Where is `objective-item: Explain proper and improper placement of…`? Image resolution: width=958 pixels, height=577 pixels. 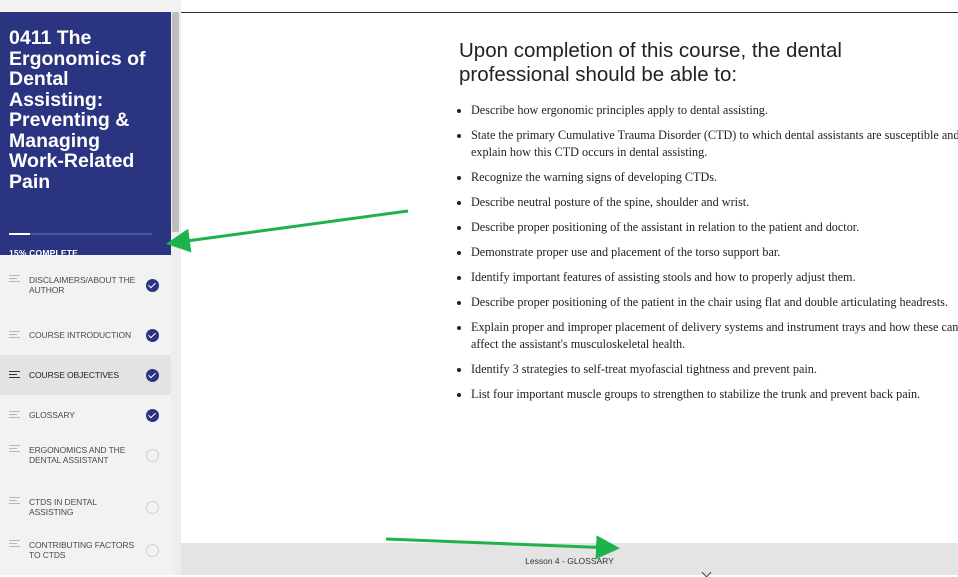 objective-item: Explain proper and improper placement of… is located at coordinates (714, 336).